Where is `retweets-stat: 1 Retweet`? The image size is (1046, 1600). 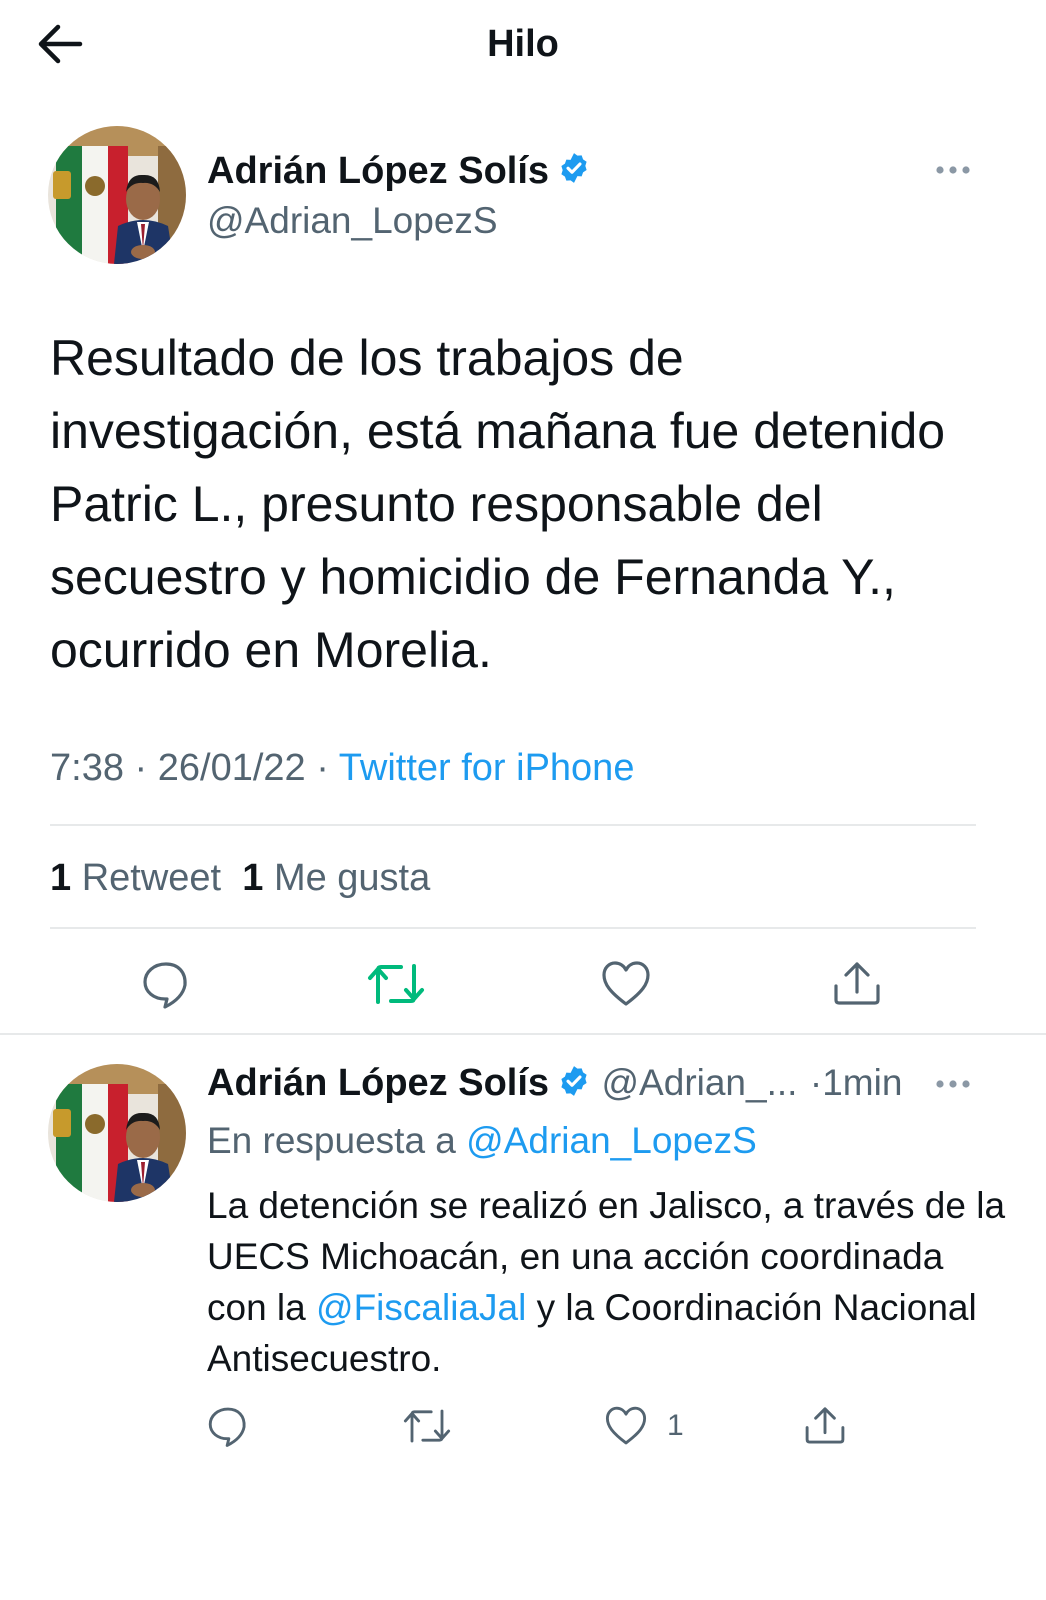
retweets-stat: 1 Retweet is located at coordinates (135, 878).